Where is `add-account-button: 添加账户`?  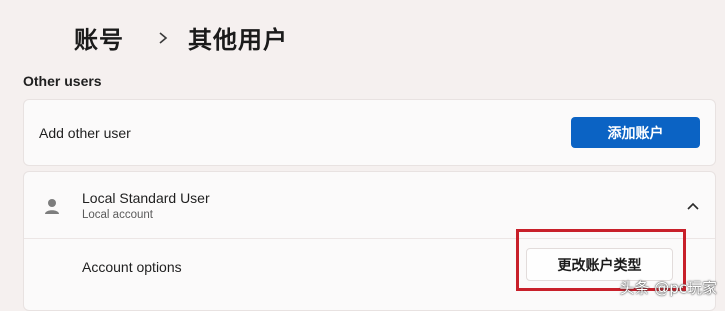
add-account-button: 添加账户 is located at coordinates (635, 132).